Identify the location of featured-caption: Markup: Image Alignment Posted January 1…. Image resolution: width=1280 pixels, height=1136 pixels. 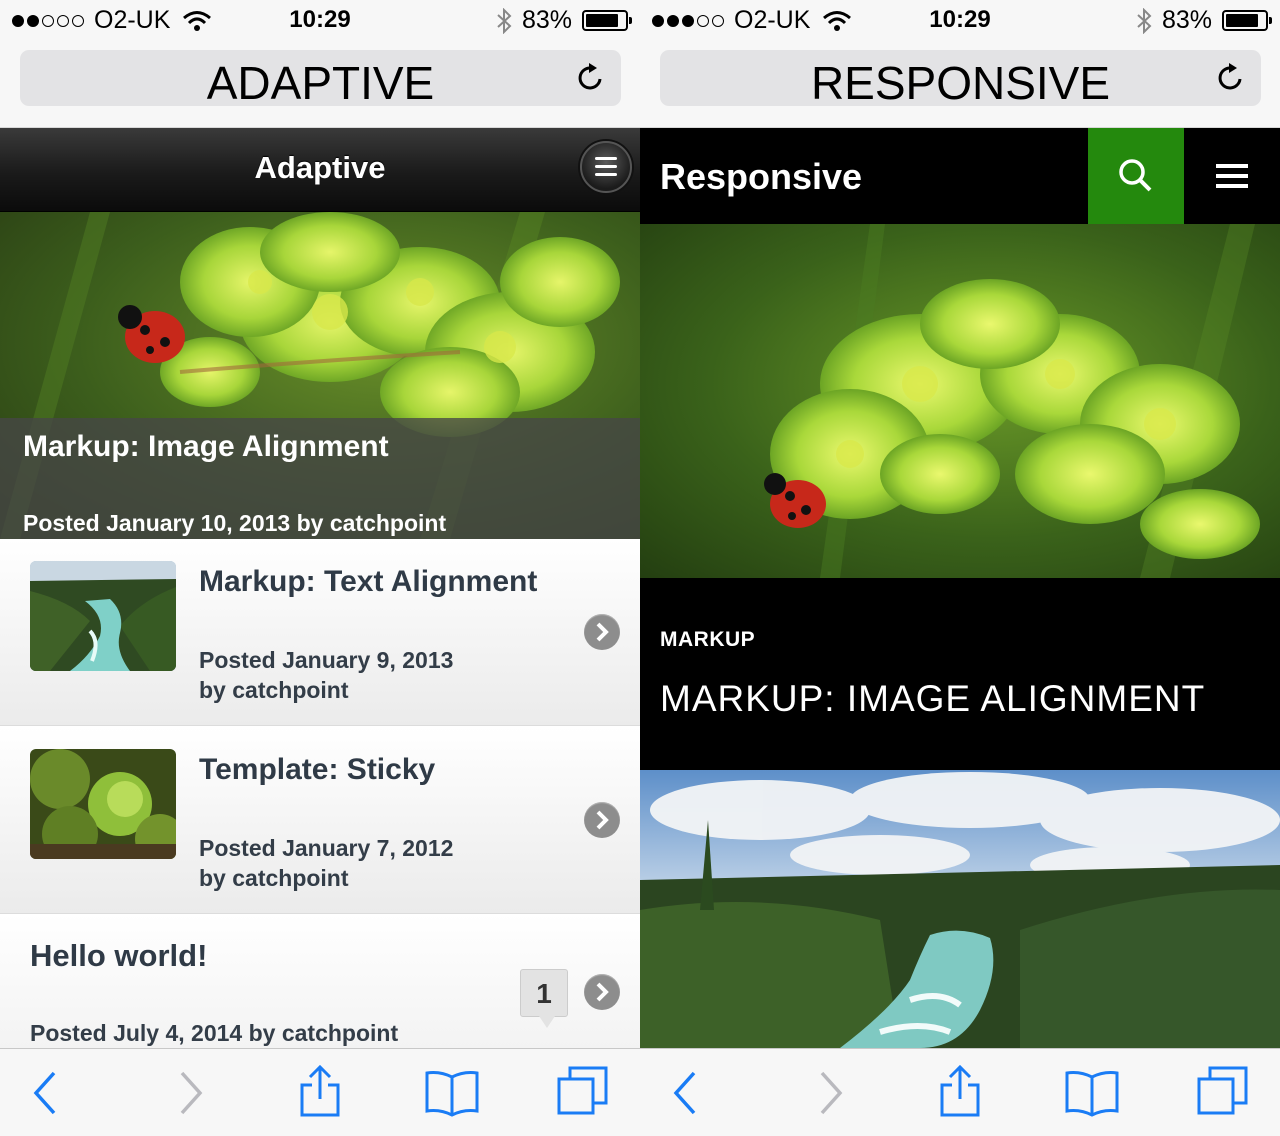
(320, 478).